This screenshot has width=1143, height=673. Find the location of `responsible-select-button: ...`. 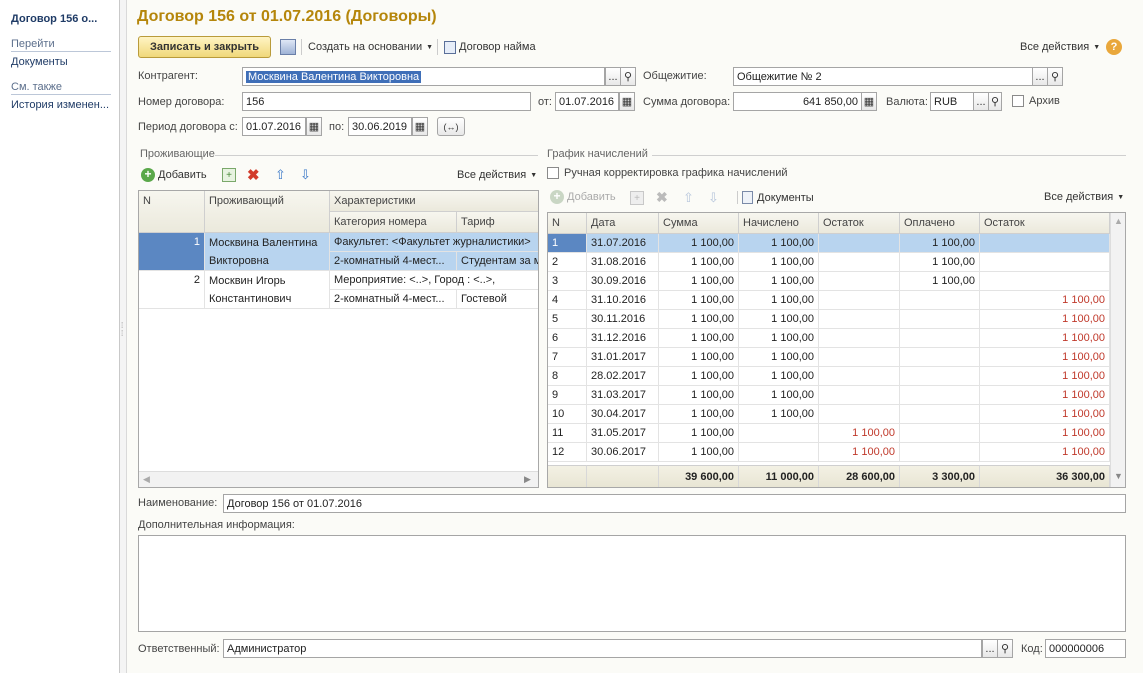

responsible-select-button: ... is located at coordinates (990, 648).